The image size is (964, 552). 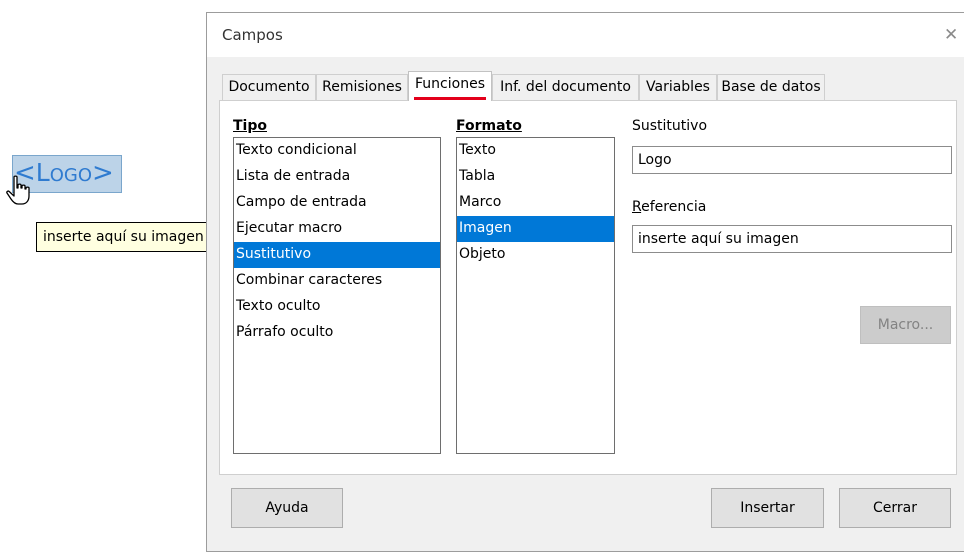 What do you see at coordinates (489, 126) in the screenshot?
I see `formato-label: Formato` at bounding box center [489, 126].